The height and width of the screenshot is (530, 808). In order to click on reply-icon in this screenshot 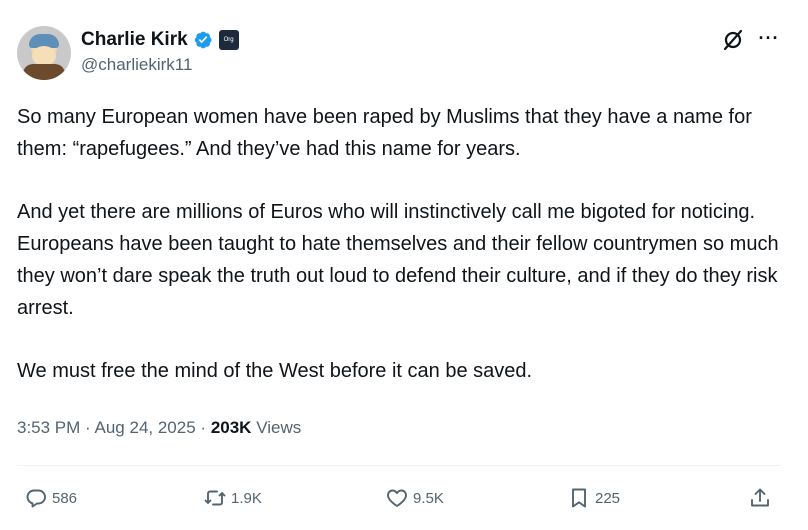, I will do `click(36, 498)`.